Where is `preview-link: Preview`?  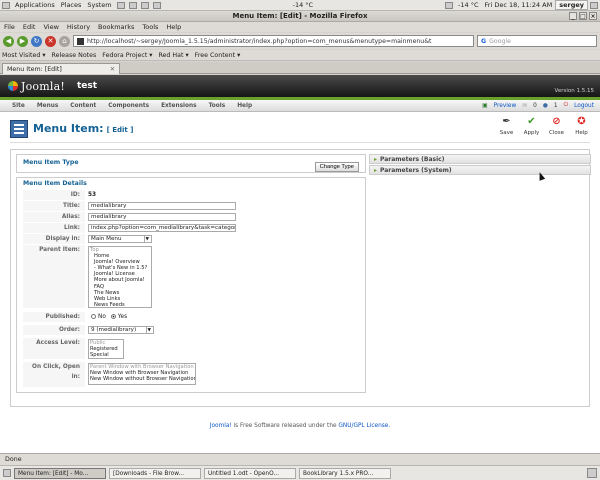 preview-link: Preview is located at coordinates (505, 106).